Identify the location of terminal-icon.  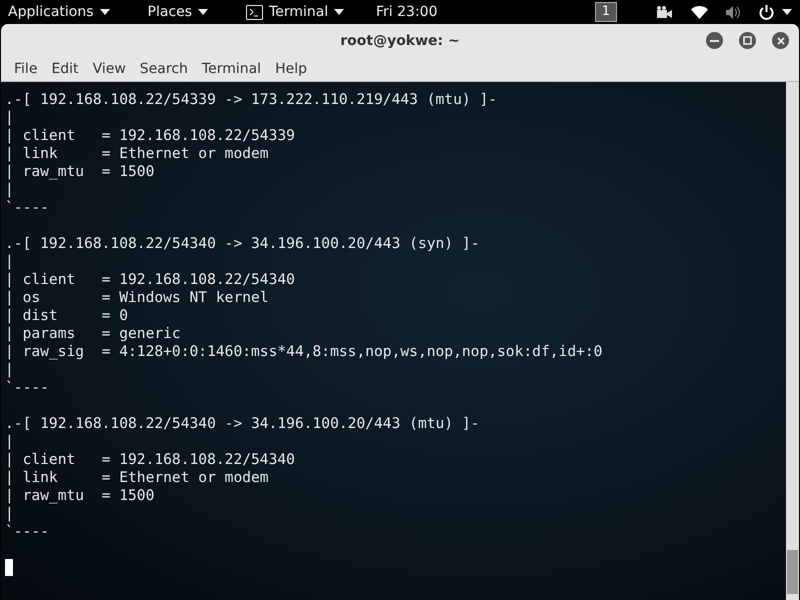
(255, 12).